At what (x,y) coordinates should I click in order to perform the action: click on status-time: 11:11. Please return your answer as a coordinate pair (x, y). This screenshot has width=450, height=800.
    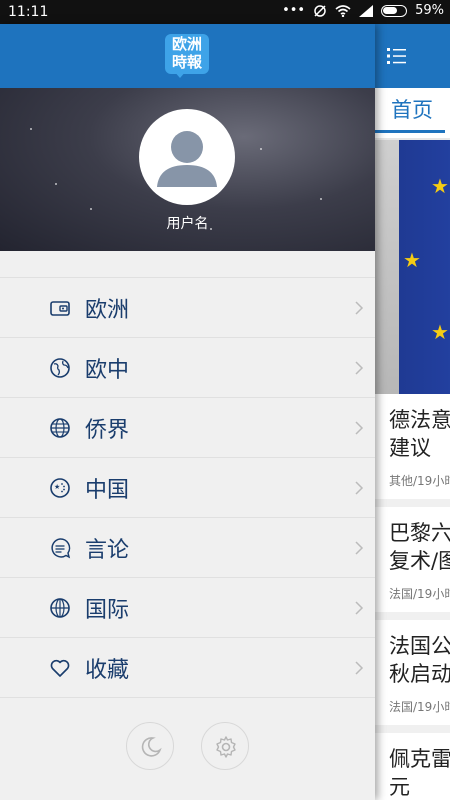
    Looking at the image, I should click on (28, 12).